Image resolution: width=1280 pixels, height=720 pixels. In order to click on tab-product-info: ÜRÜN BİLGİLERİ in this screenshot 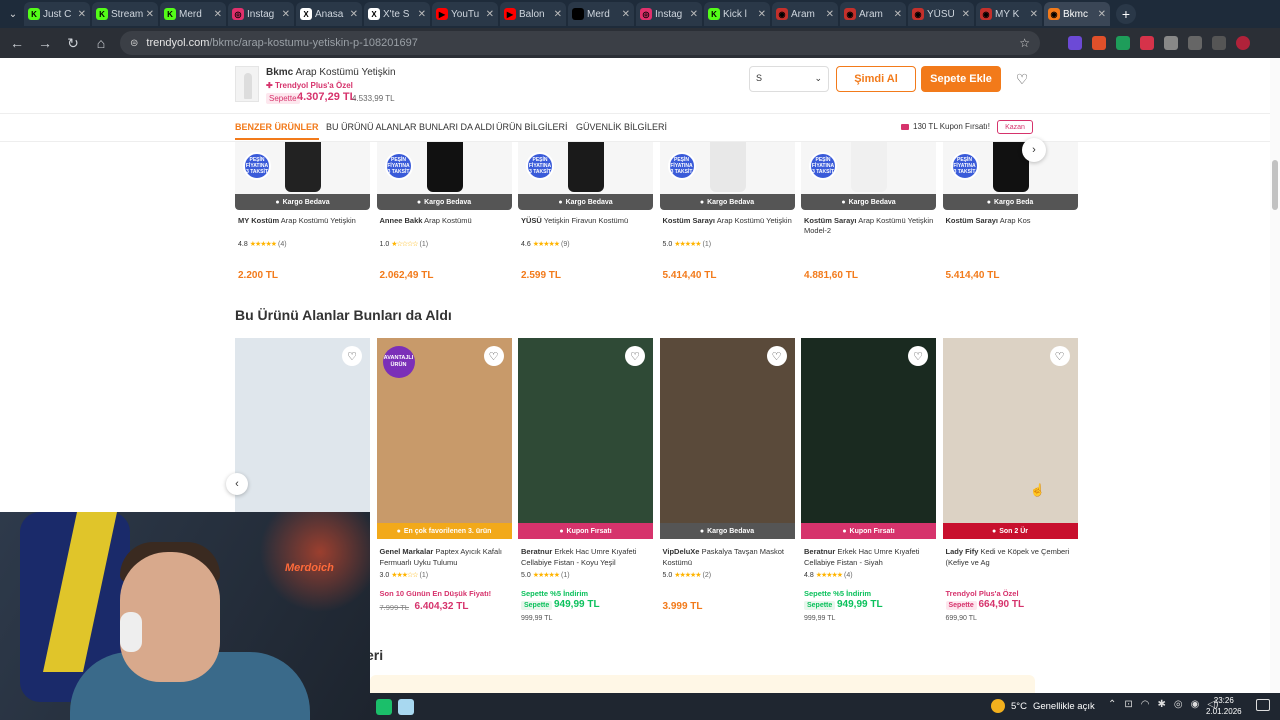, I will do `click(532, 127)`.